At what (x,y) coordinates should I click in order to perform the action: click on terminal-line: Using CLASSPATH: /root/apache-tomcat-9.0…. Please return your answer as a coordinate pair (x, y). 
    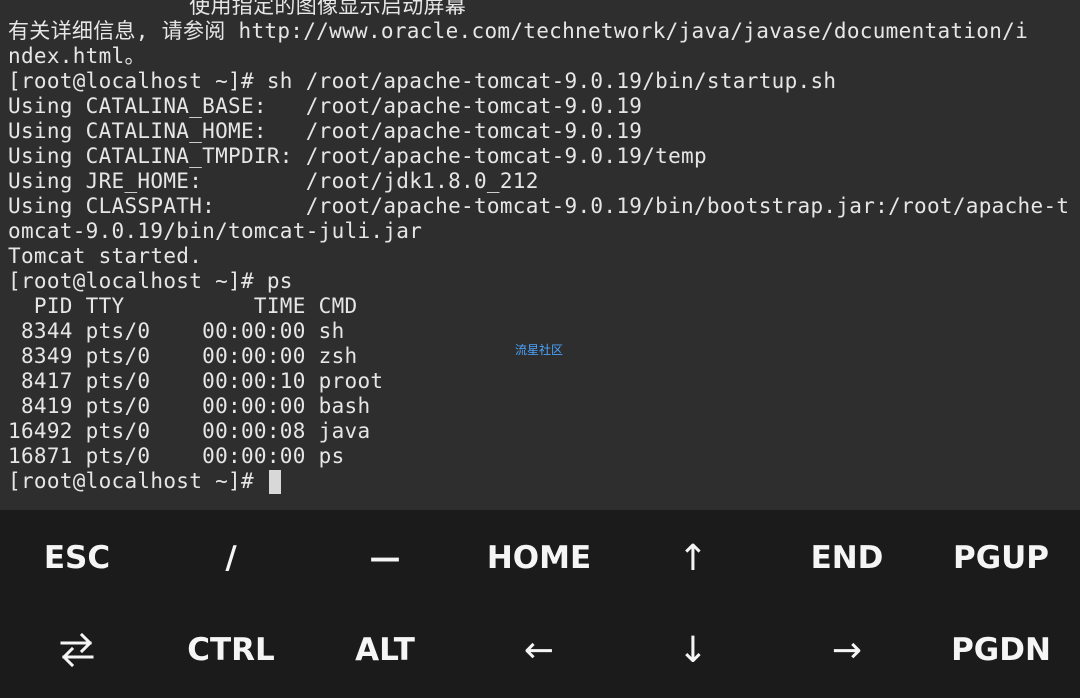
    Looking at the image, I should click on (539, 206).